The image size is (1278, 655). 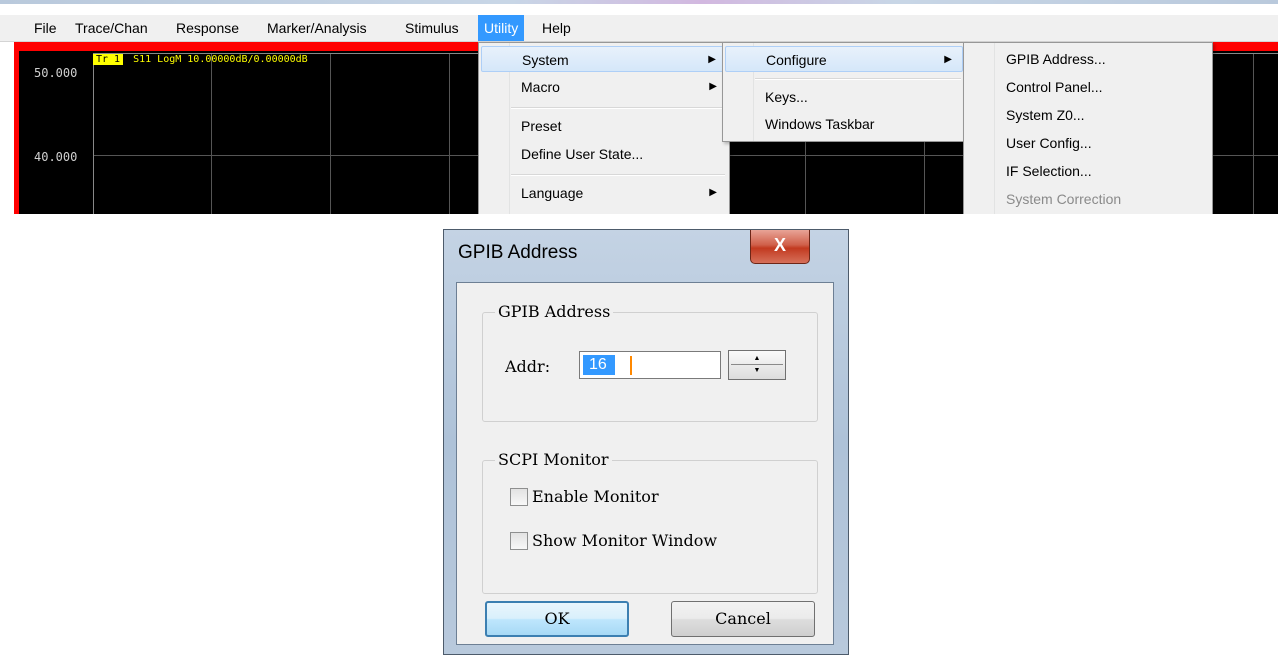 I want to click on menu-item-language: Language ▶, so click(x=604, y=193).